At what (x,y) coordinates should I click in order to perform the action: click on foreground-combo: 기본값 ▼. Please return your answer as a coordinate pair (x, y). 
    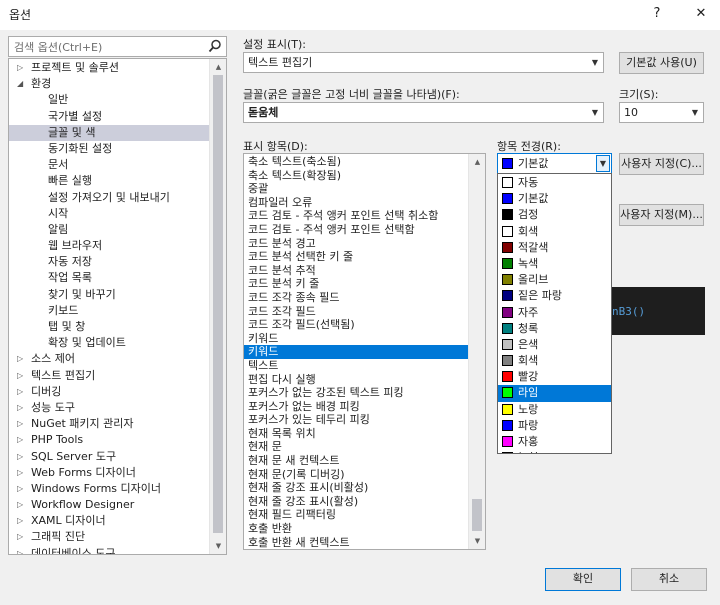
    Looking at the image, I should click on (554, 163).